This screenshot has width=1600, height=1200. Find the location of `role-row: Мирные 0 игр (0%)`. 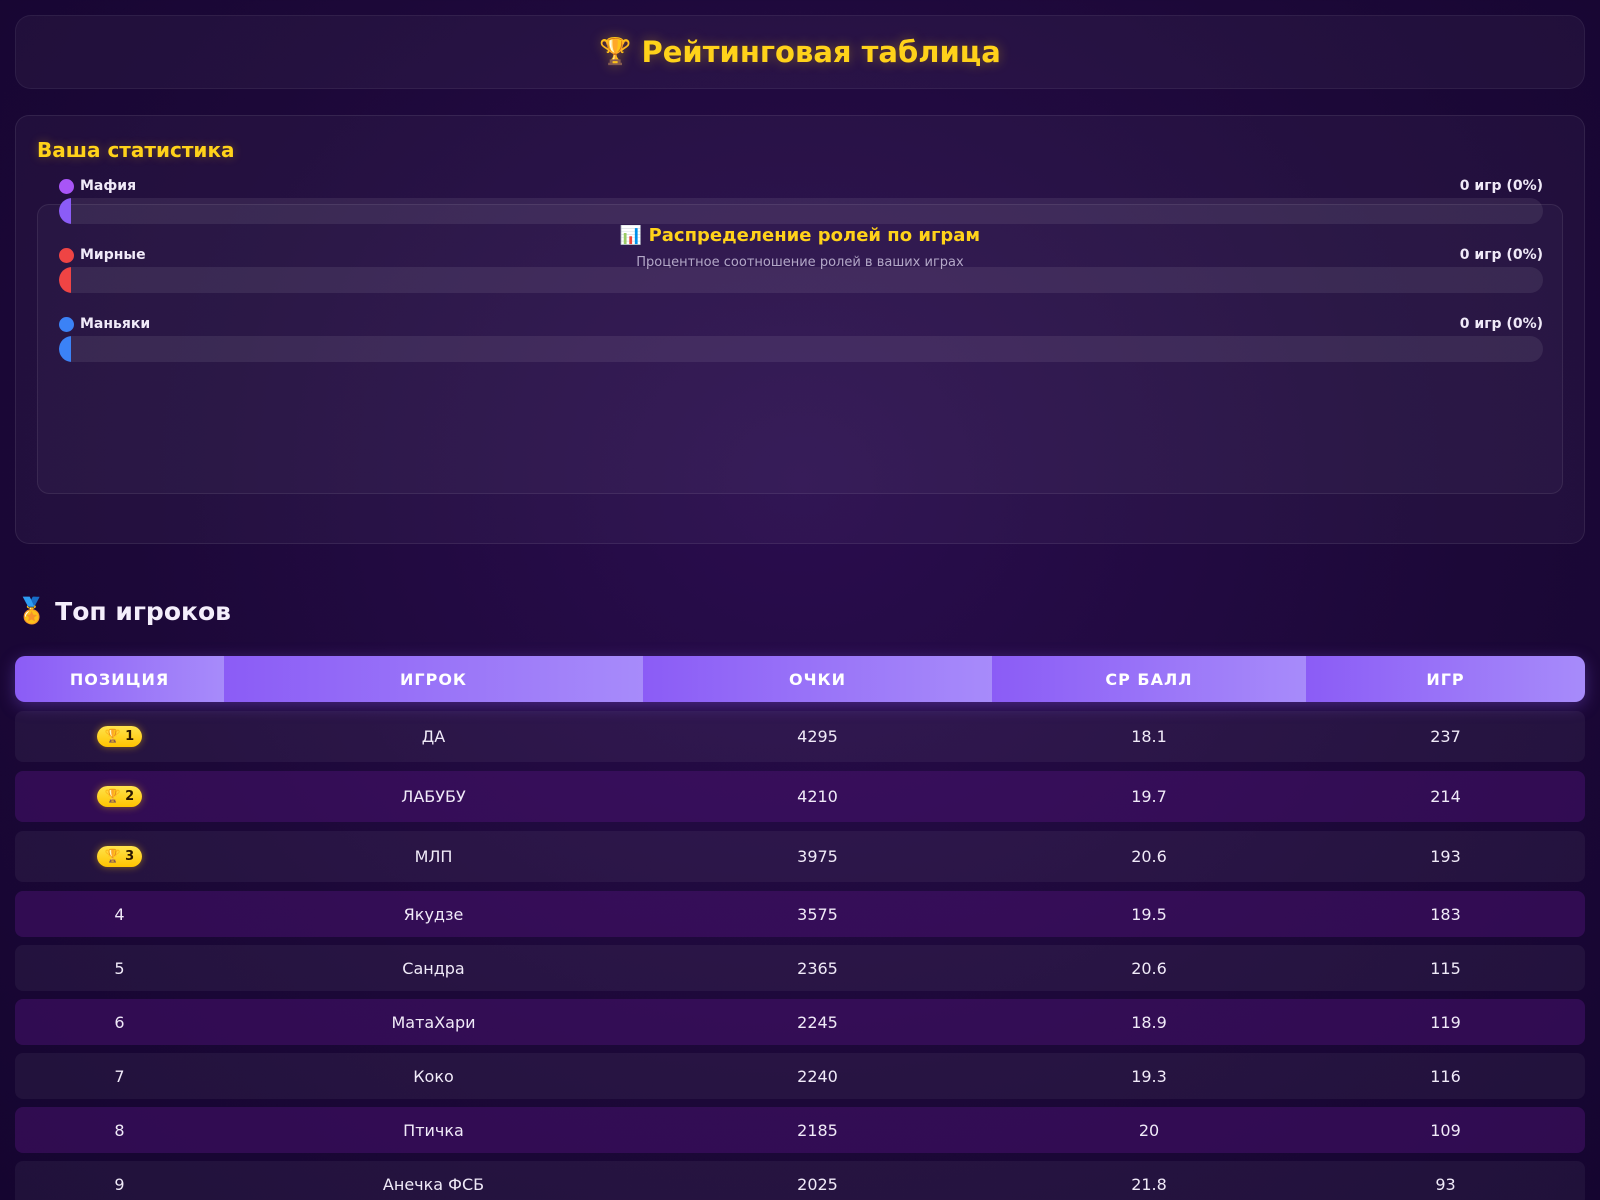

role-row: Мирные 0 игр (0%) is located at coordinates (801, 272).